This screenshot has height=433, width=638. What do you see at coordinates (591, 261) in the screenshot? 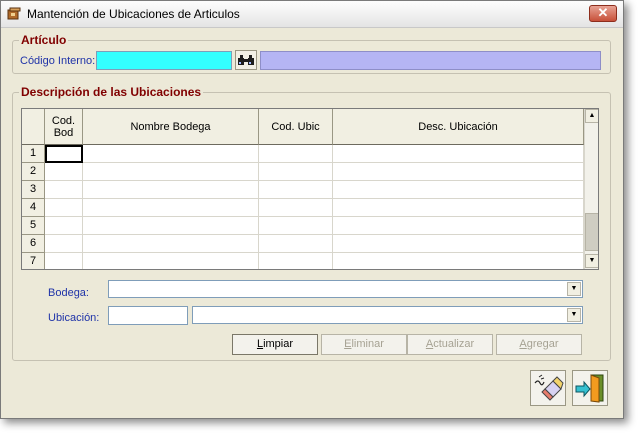
I see `scroll-down-icon: ▼` at bounding box center [591, 261].